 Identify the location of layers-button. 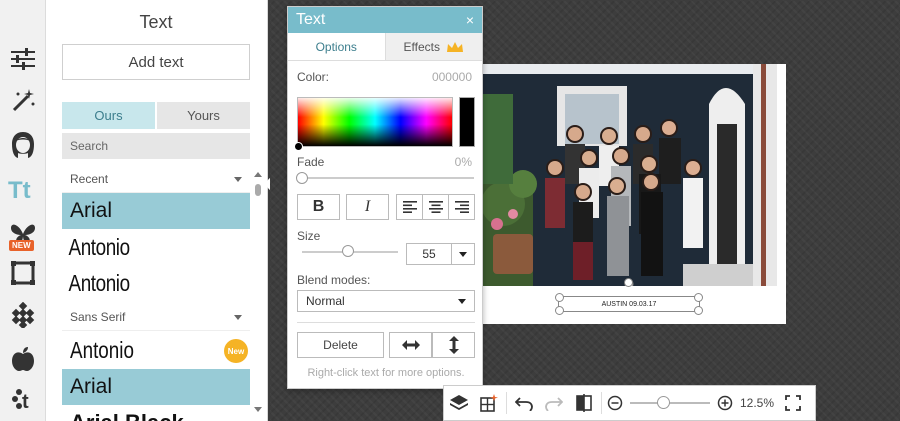
(459, 403).